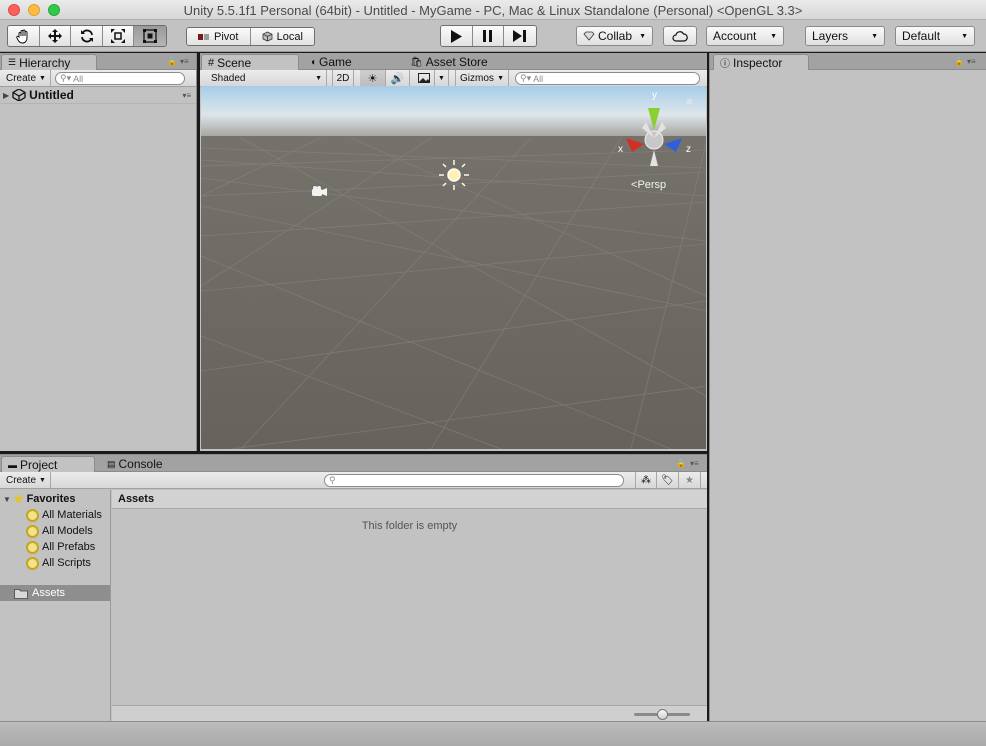 The width and height of the screenshot is (986, 746). Describe the element at coordinates (474, 480) in the screenshot. I see `project-search-input: ⚲` at that location.